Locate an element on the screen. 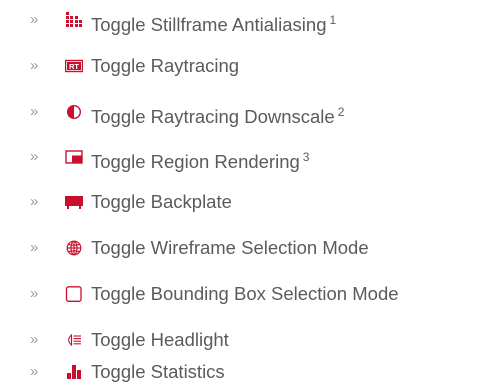 This screenshot has height=388, width=486. footnote-marker: 1 is located at coordinates (333, 20).